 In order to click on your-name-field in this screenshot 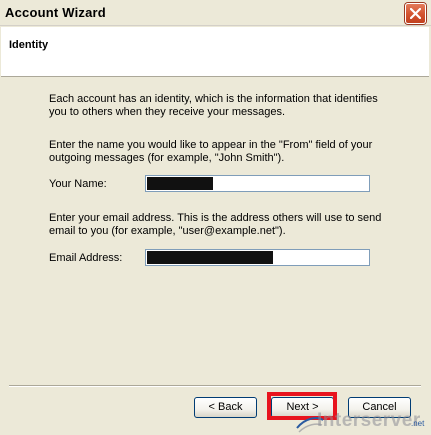, I will do `click(257, 183)`.